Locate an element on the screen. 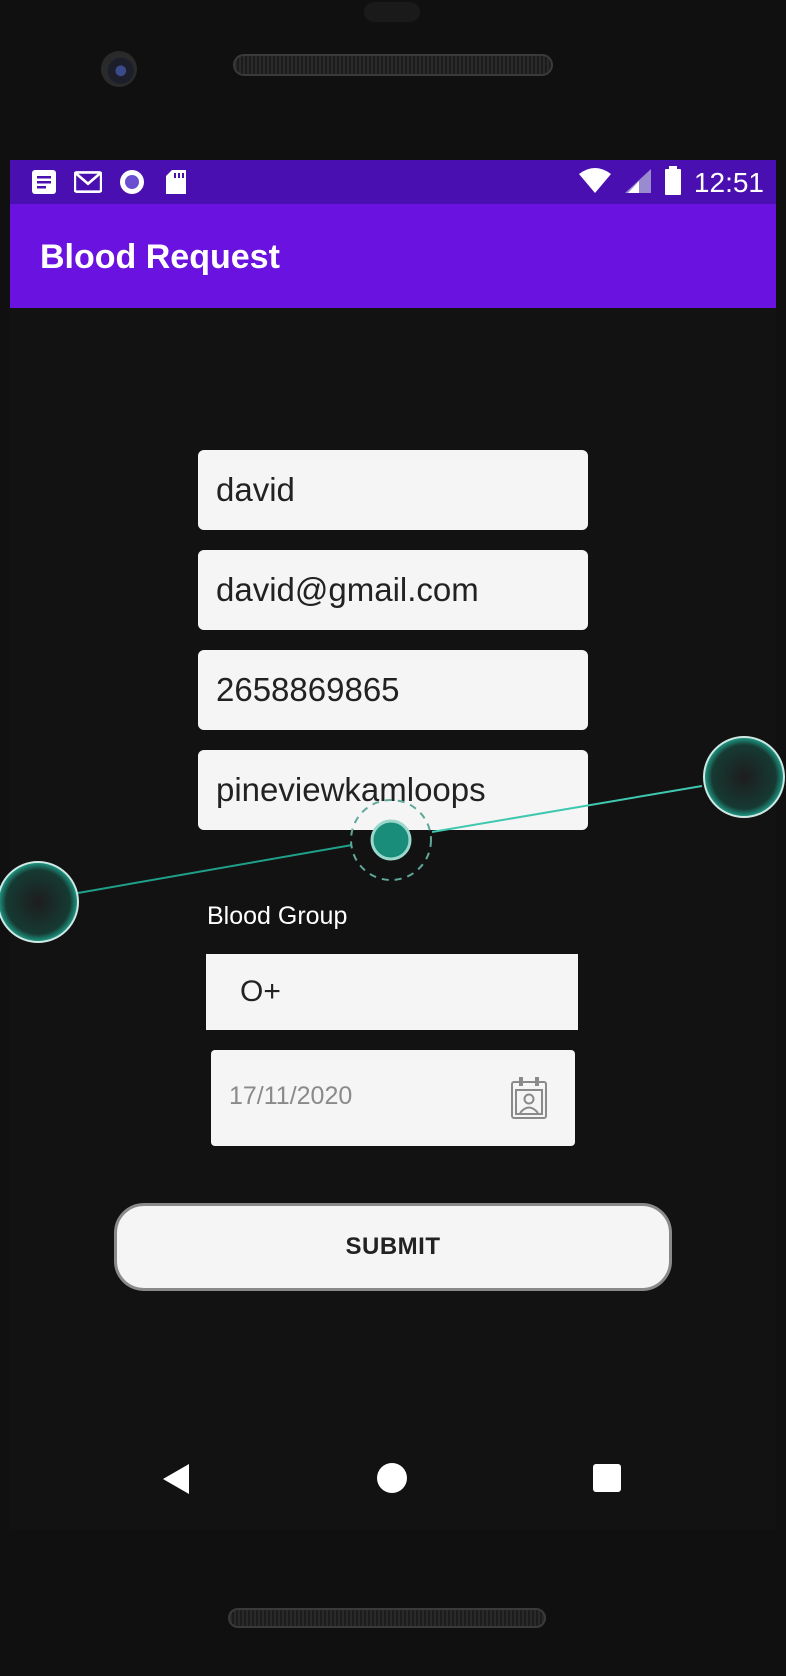 Image resolution: width=786 pixels, height=1676 pixels. name-field: david is located at coordinates (393, 490).